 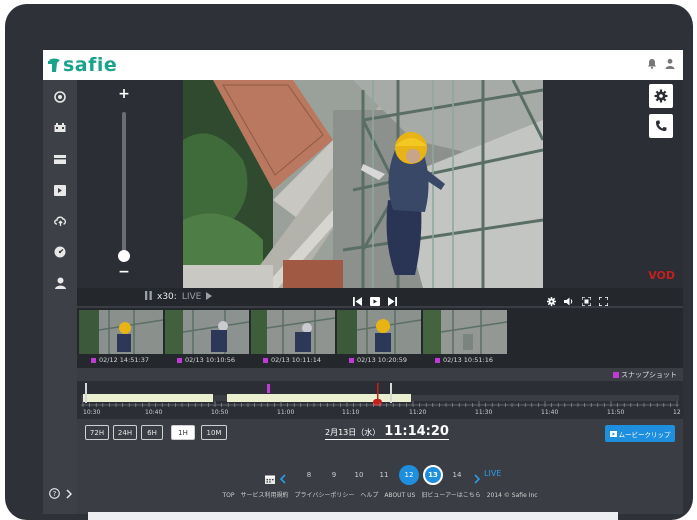 What do you see at coordinates (484, 412) in the screenshot?
I see `timeline-tick-label: 11:30` at bounding box center [484, 412].